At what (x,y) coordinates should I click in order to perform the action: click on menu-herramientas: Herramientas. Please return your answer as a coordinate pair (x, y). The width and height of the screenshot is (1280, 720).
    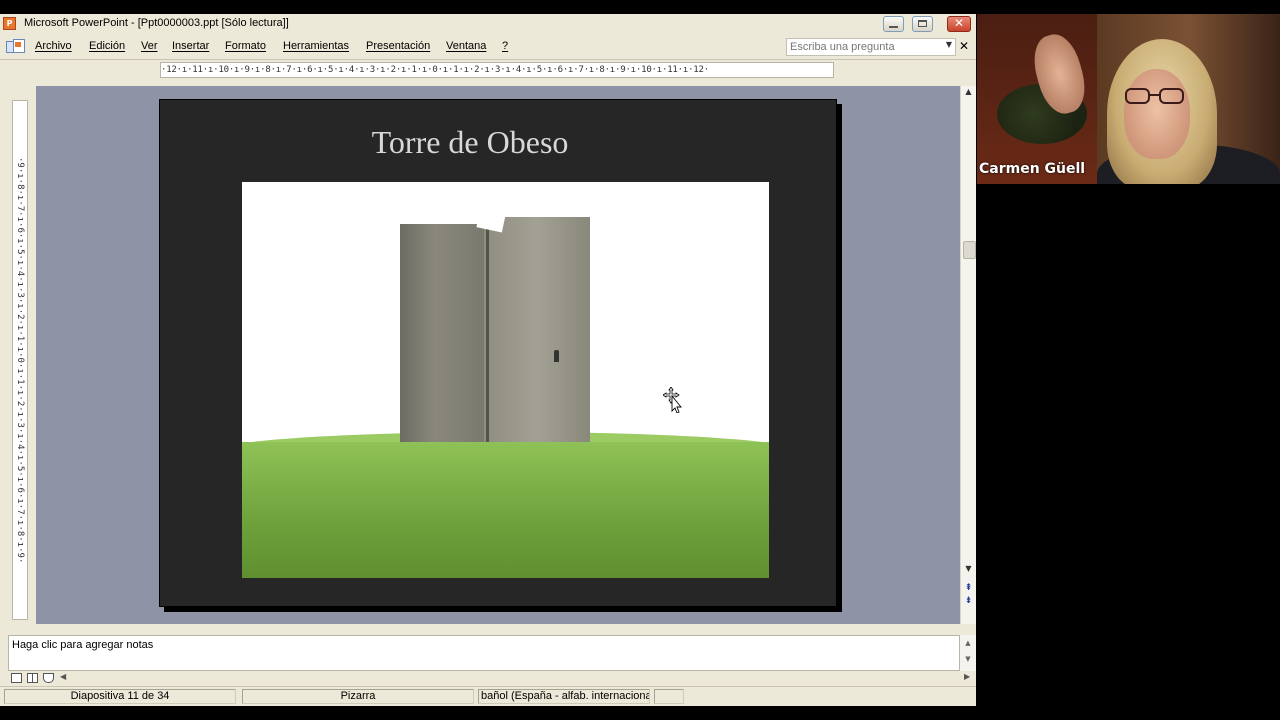
    Looking at the image, I should click on (316, 46).